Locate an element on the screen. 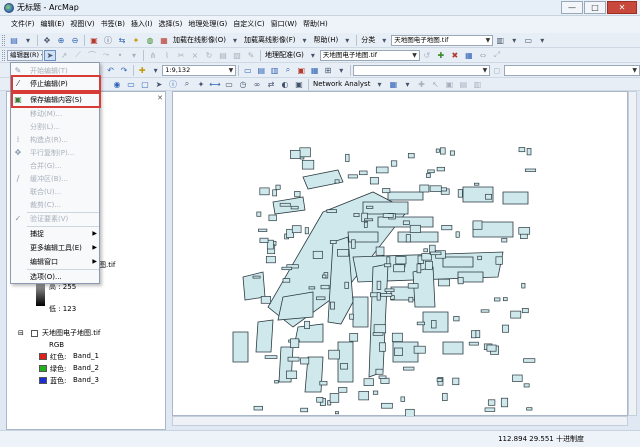 The image size is (640, 447). collapse-icon: ⊟ is located at coordinates (21, 333).